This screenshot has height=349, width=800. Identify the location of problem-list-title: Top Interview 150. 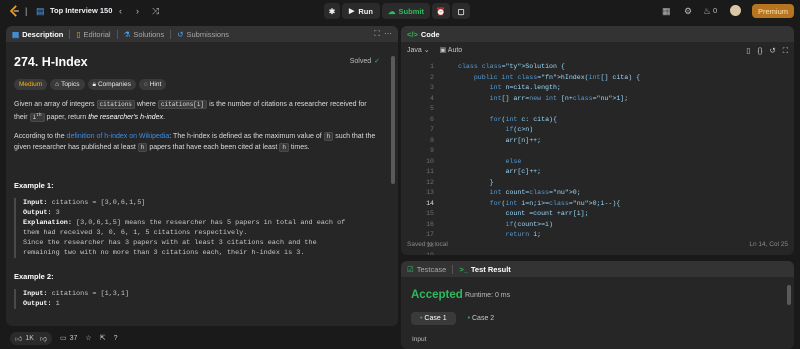
(81, 10).